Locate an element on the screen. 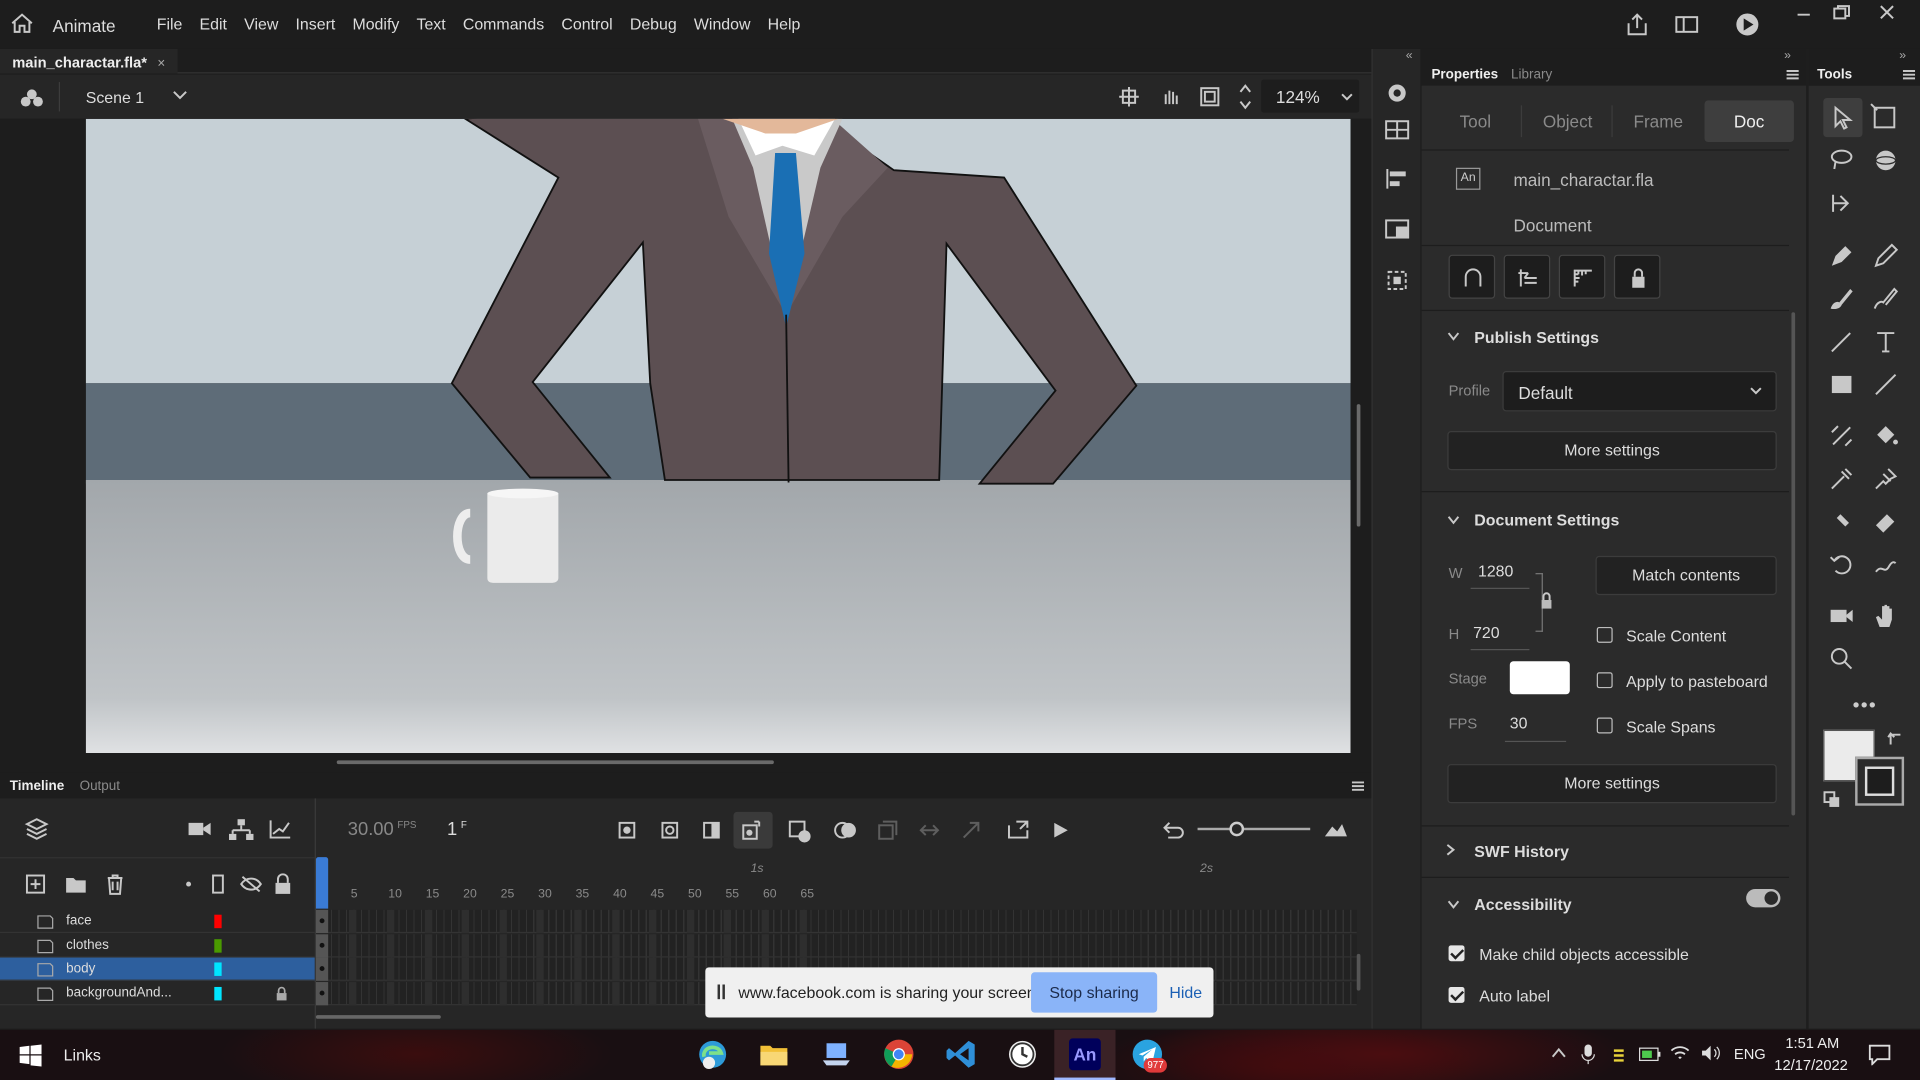 The height and width of the screenshot is (1080, 1920). playhead is located at coordinates (322, 883).